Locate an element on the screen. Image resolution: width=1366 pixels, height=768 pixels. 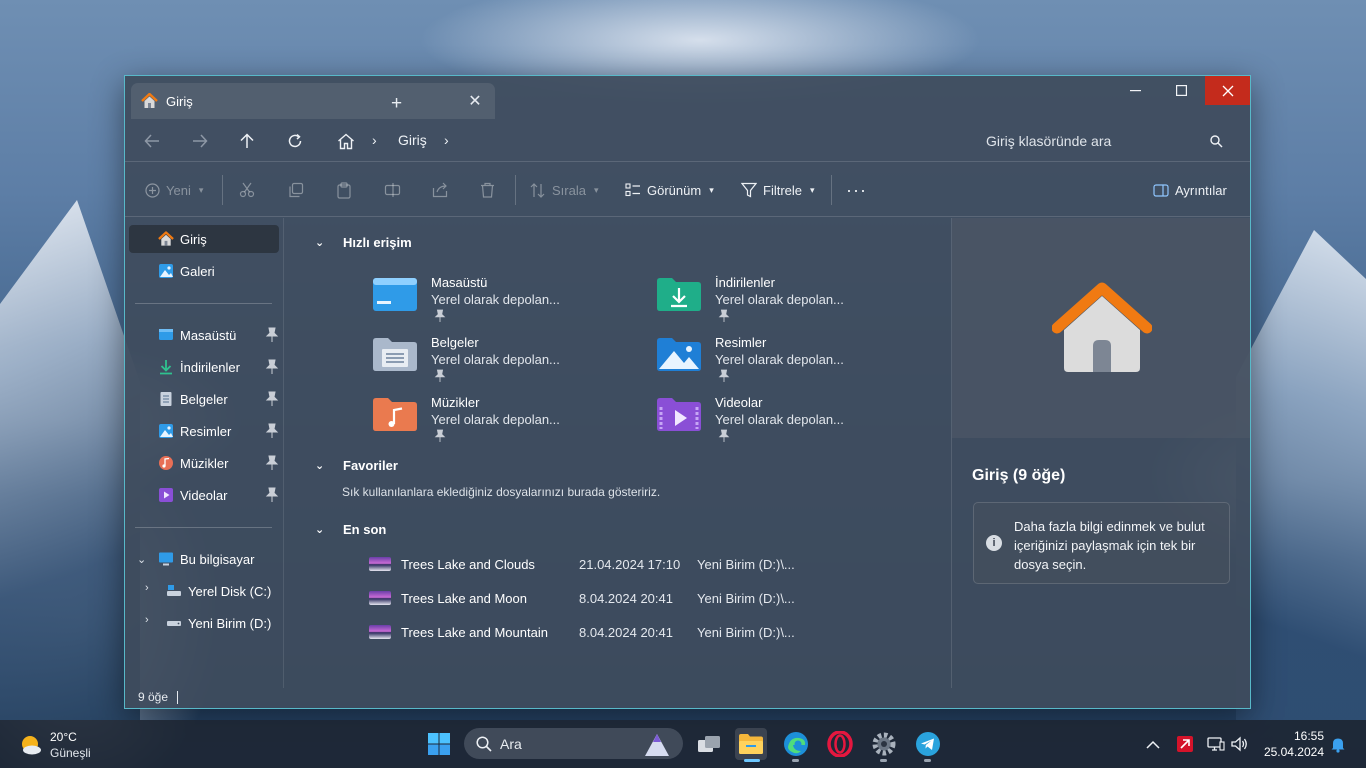
filter-button: Filtrele ▾ is located at coordinates (778, 190).